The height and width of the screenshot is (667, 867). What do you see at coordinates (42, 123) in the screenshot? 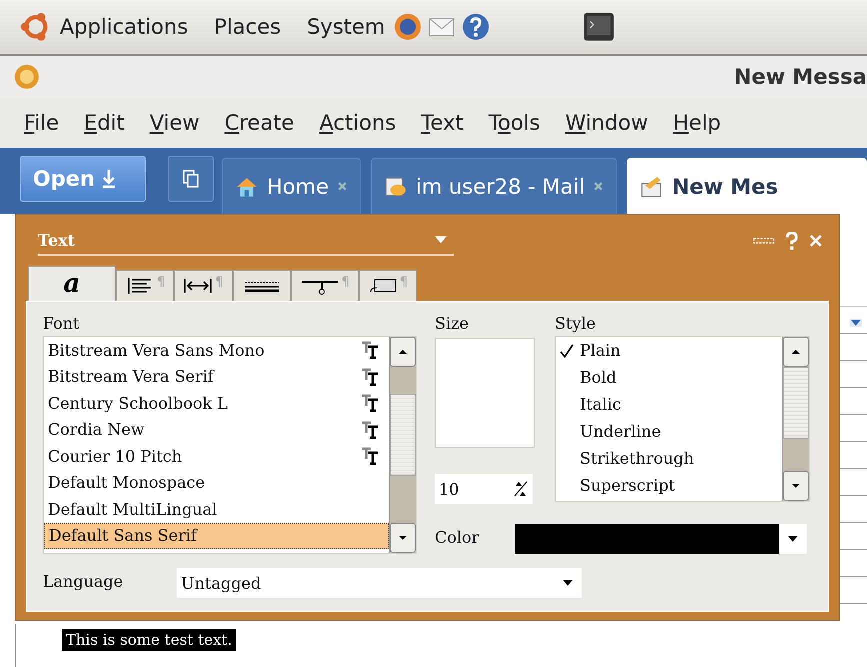
I see `menu-item: File` at bounding box center [42, 123].